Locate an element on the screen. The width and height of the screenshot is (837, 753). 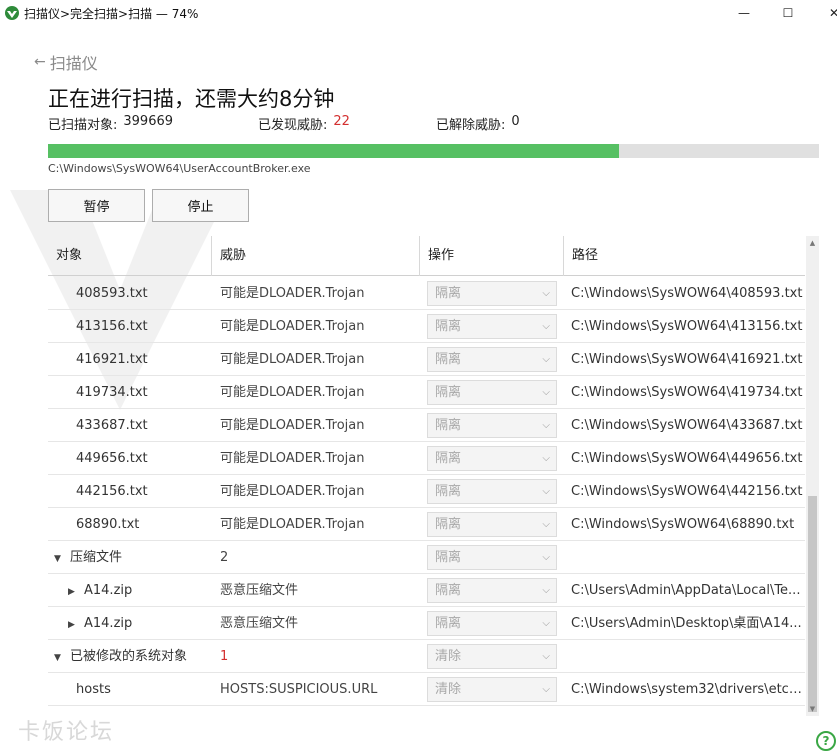
cell-object-label: 已被修改的系统对象 is located at coordinates (129, 656).